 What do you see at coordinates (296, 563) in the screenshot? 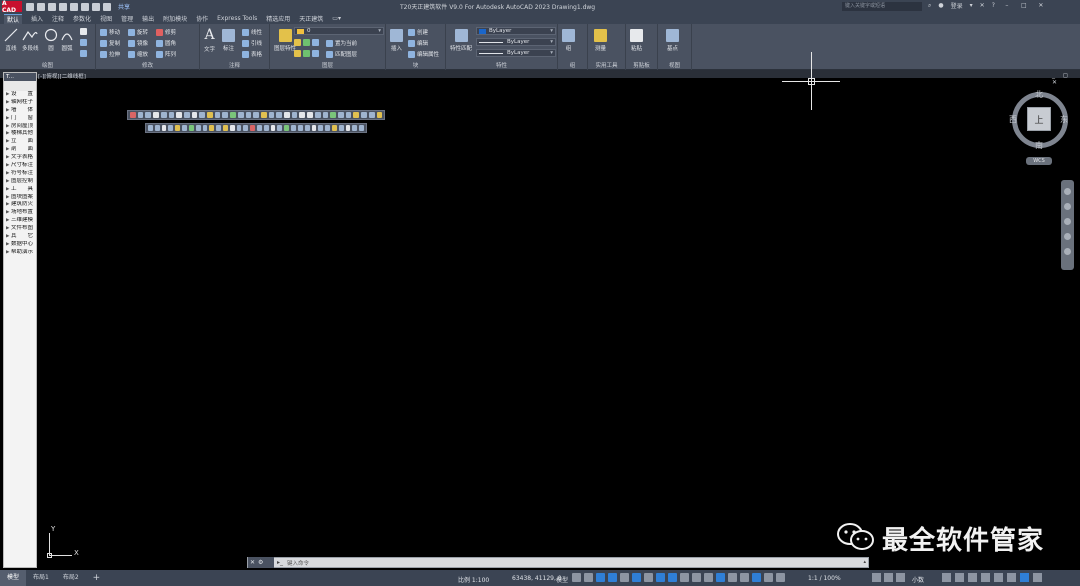
I see `command-input: 键入命令` at bounding box center [296, 563].